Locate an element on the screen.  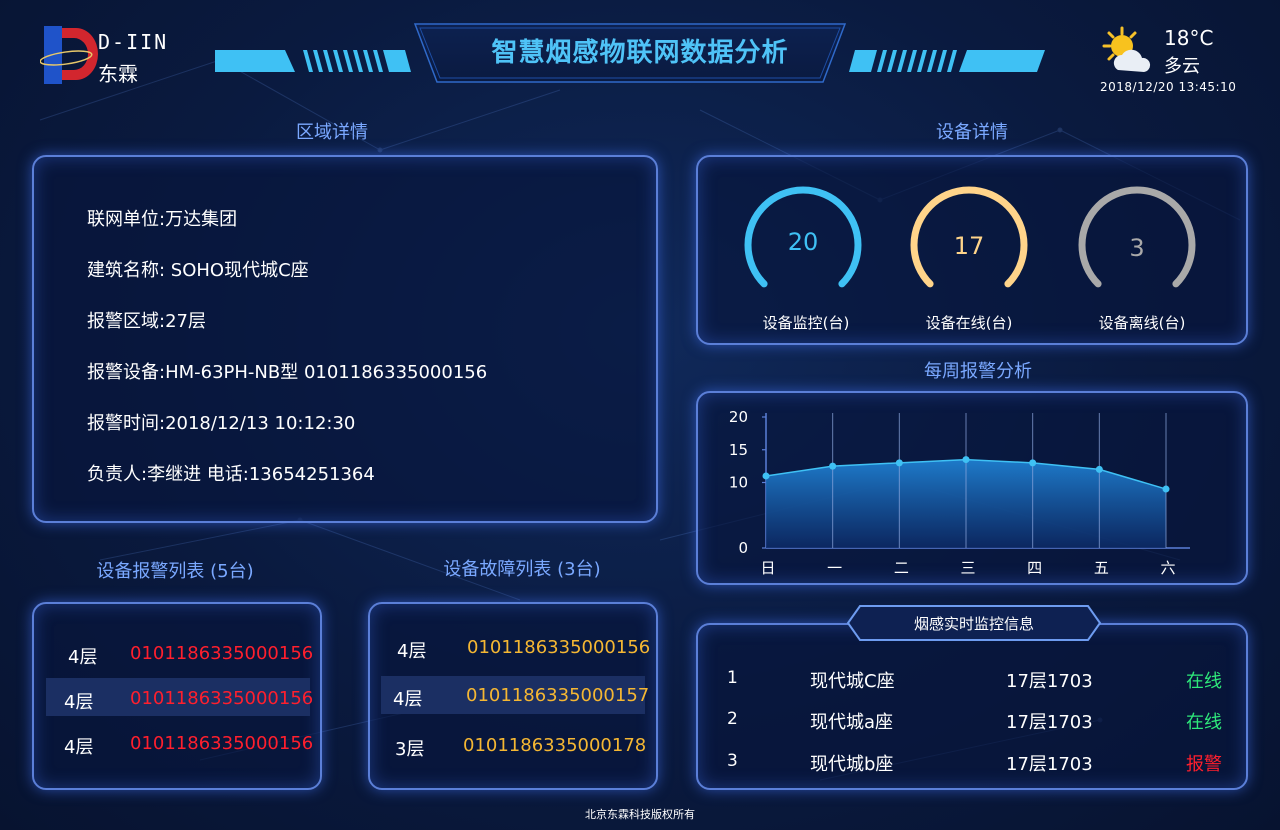
gauge-online-value: 17 is located at coordinates (969, 246).